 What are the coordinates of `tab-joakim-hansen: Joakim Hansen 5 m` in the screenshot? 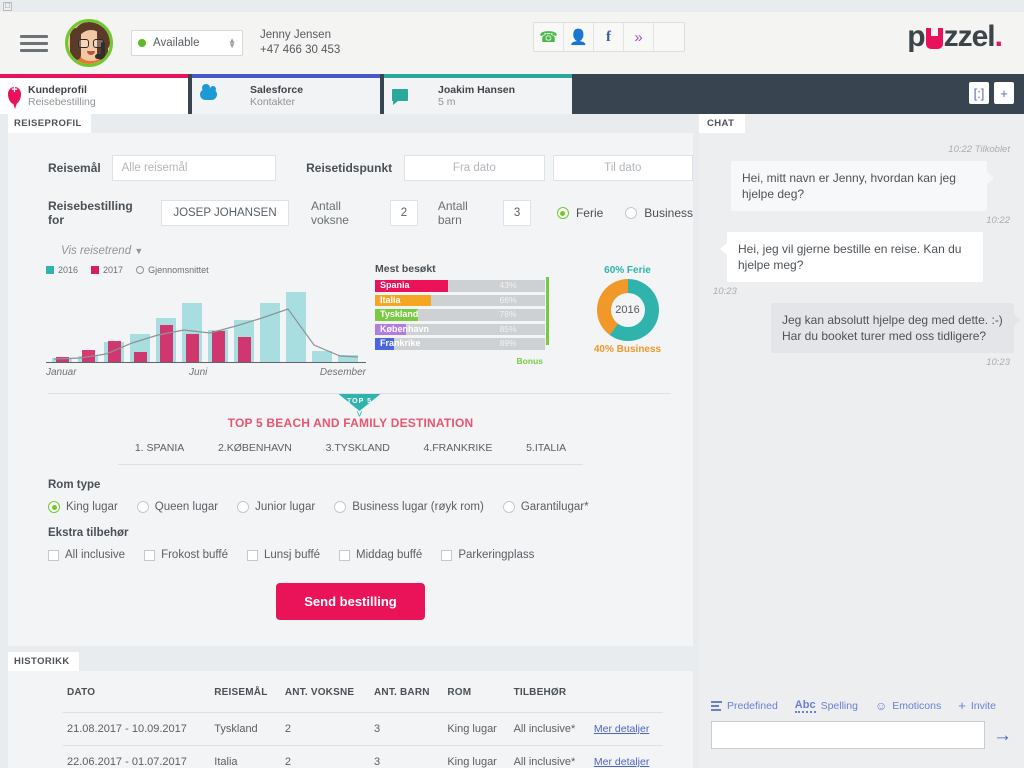 It's located at (478, 94).